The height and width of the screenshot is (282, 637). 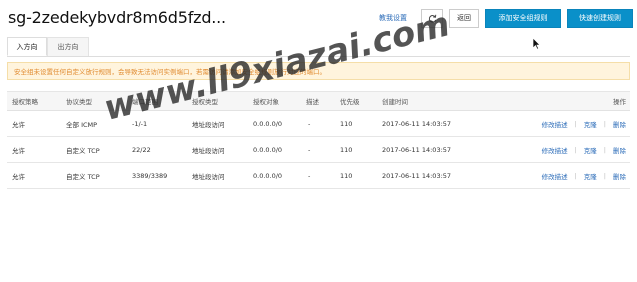 I want to click on cell-port-range: 3389/3389, so click(x=150, y=175).